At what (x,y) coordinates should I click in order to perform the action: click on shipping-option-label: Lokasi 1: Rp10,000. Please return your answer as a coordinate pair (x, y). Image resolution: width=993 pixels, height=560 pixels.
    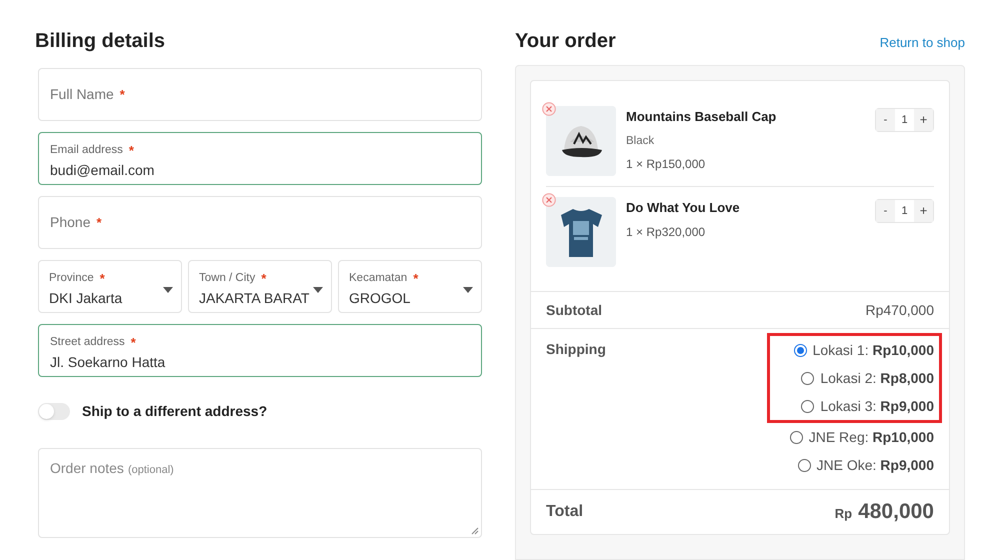
    Looking at the image, I should click on (873, 350).